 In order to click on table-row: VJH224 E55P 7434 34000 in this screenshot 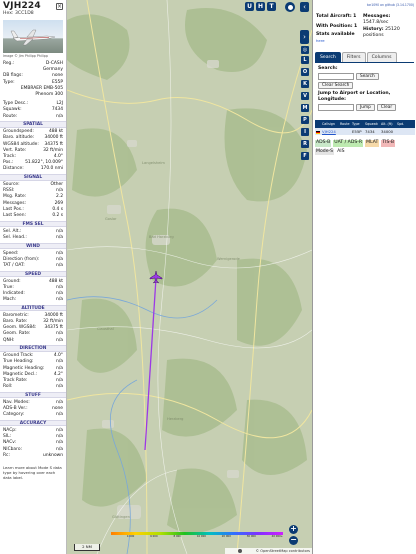, I will do `click(365, 132)`.